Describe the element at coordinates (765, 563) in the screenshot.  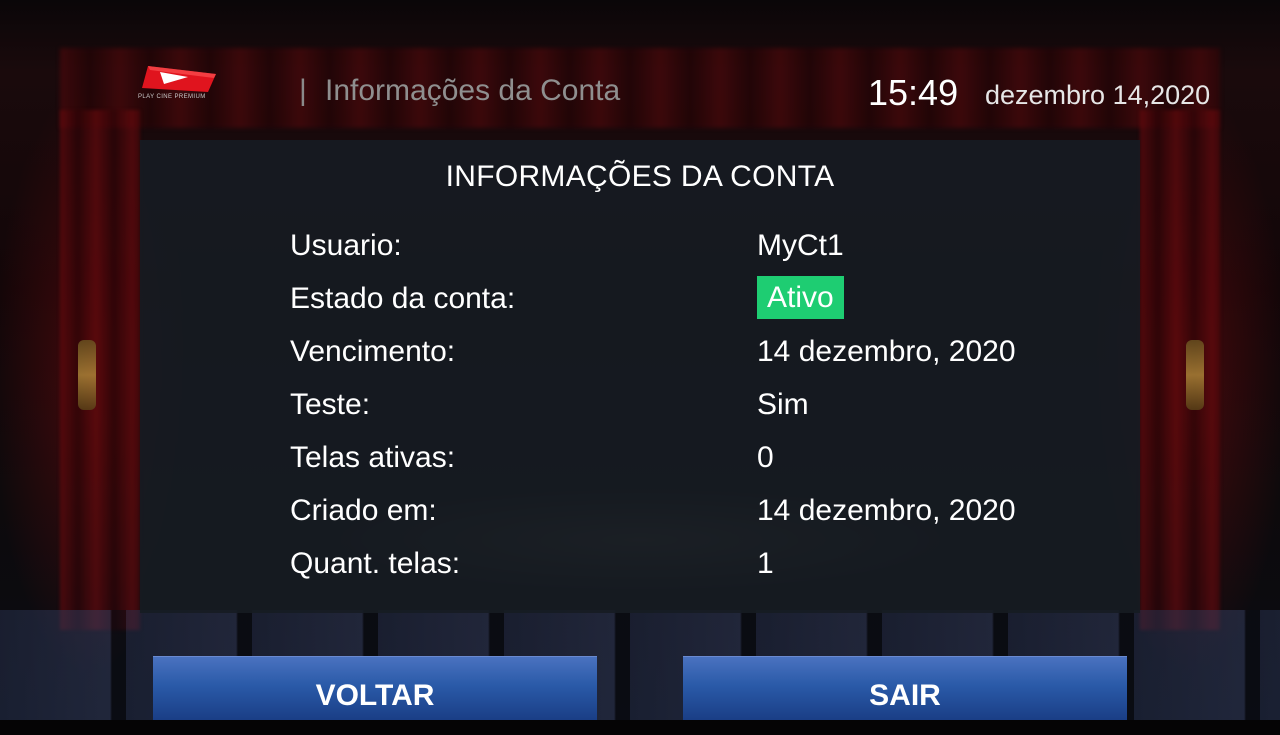
I see `value-quant-telas: 1` at that location.